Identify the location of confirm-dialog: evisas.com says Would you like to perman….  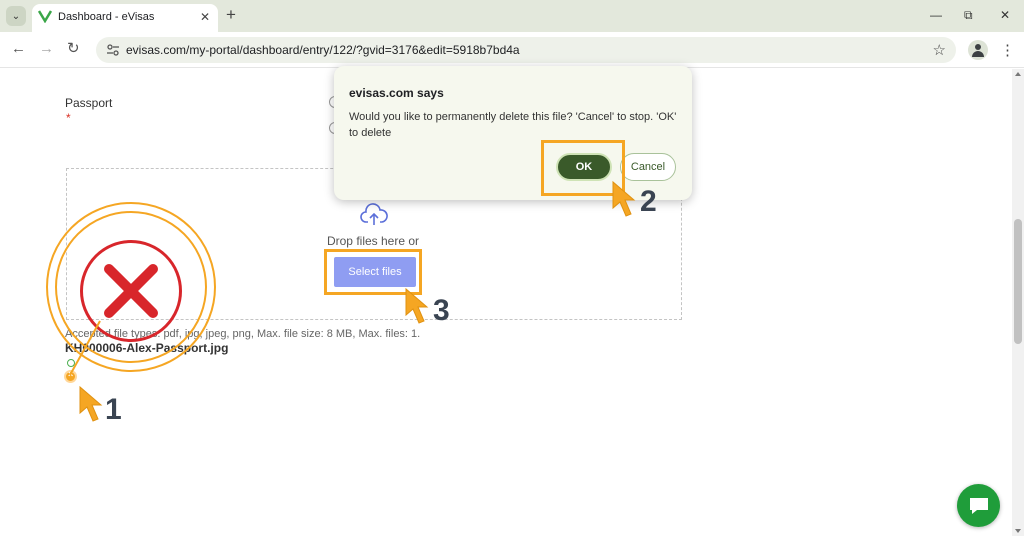
(513, 133).